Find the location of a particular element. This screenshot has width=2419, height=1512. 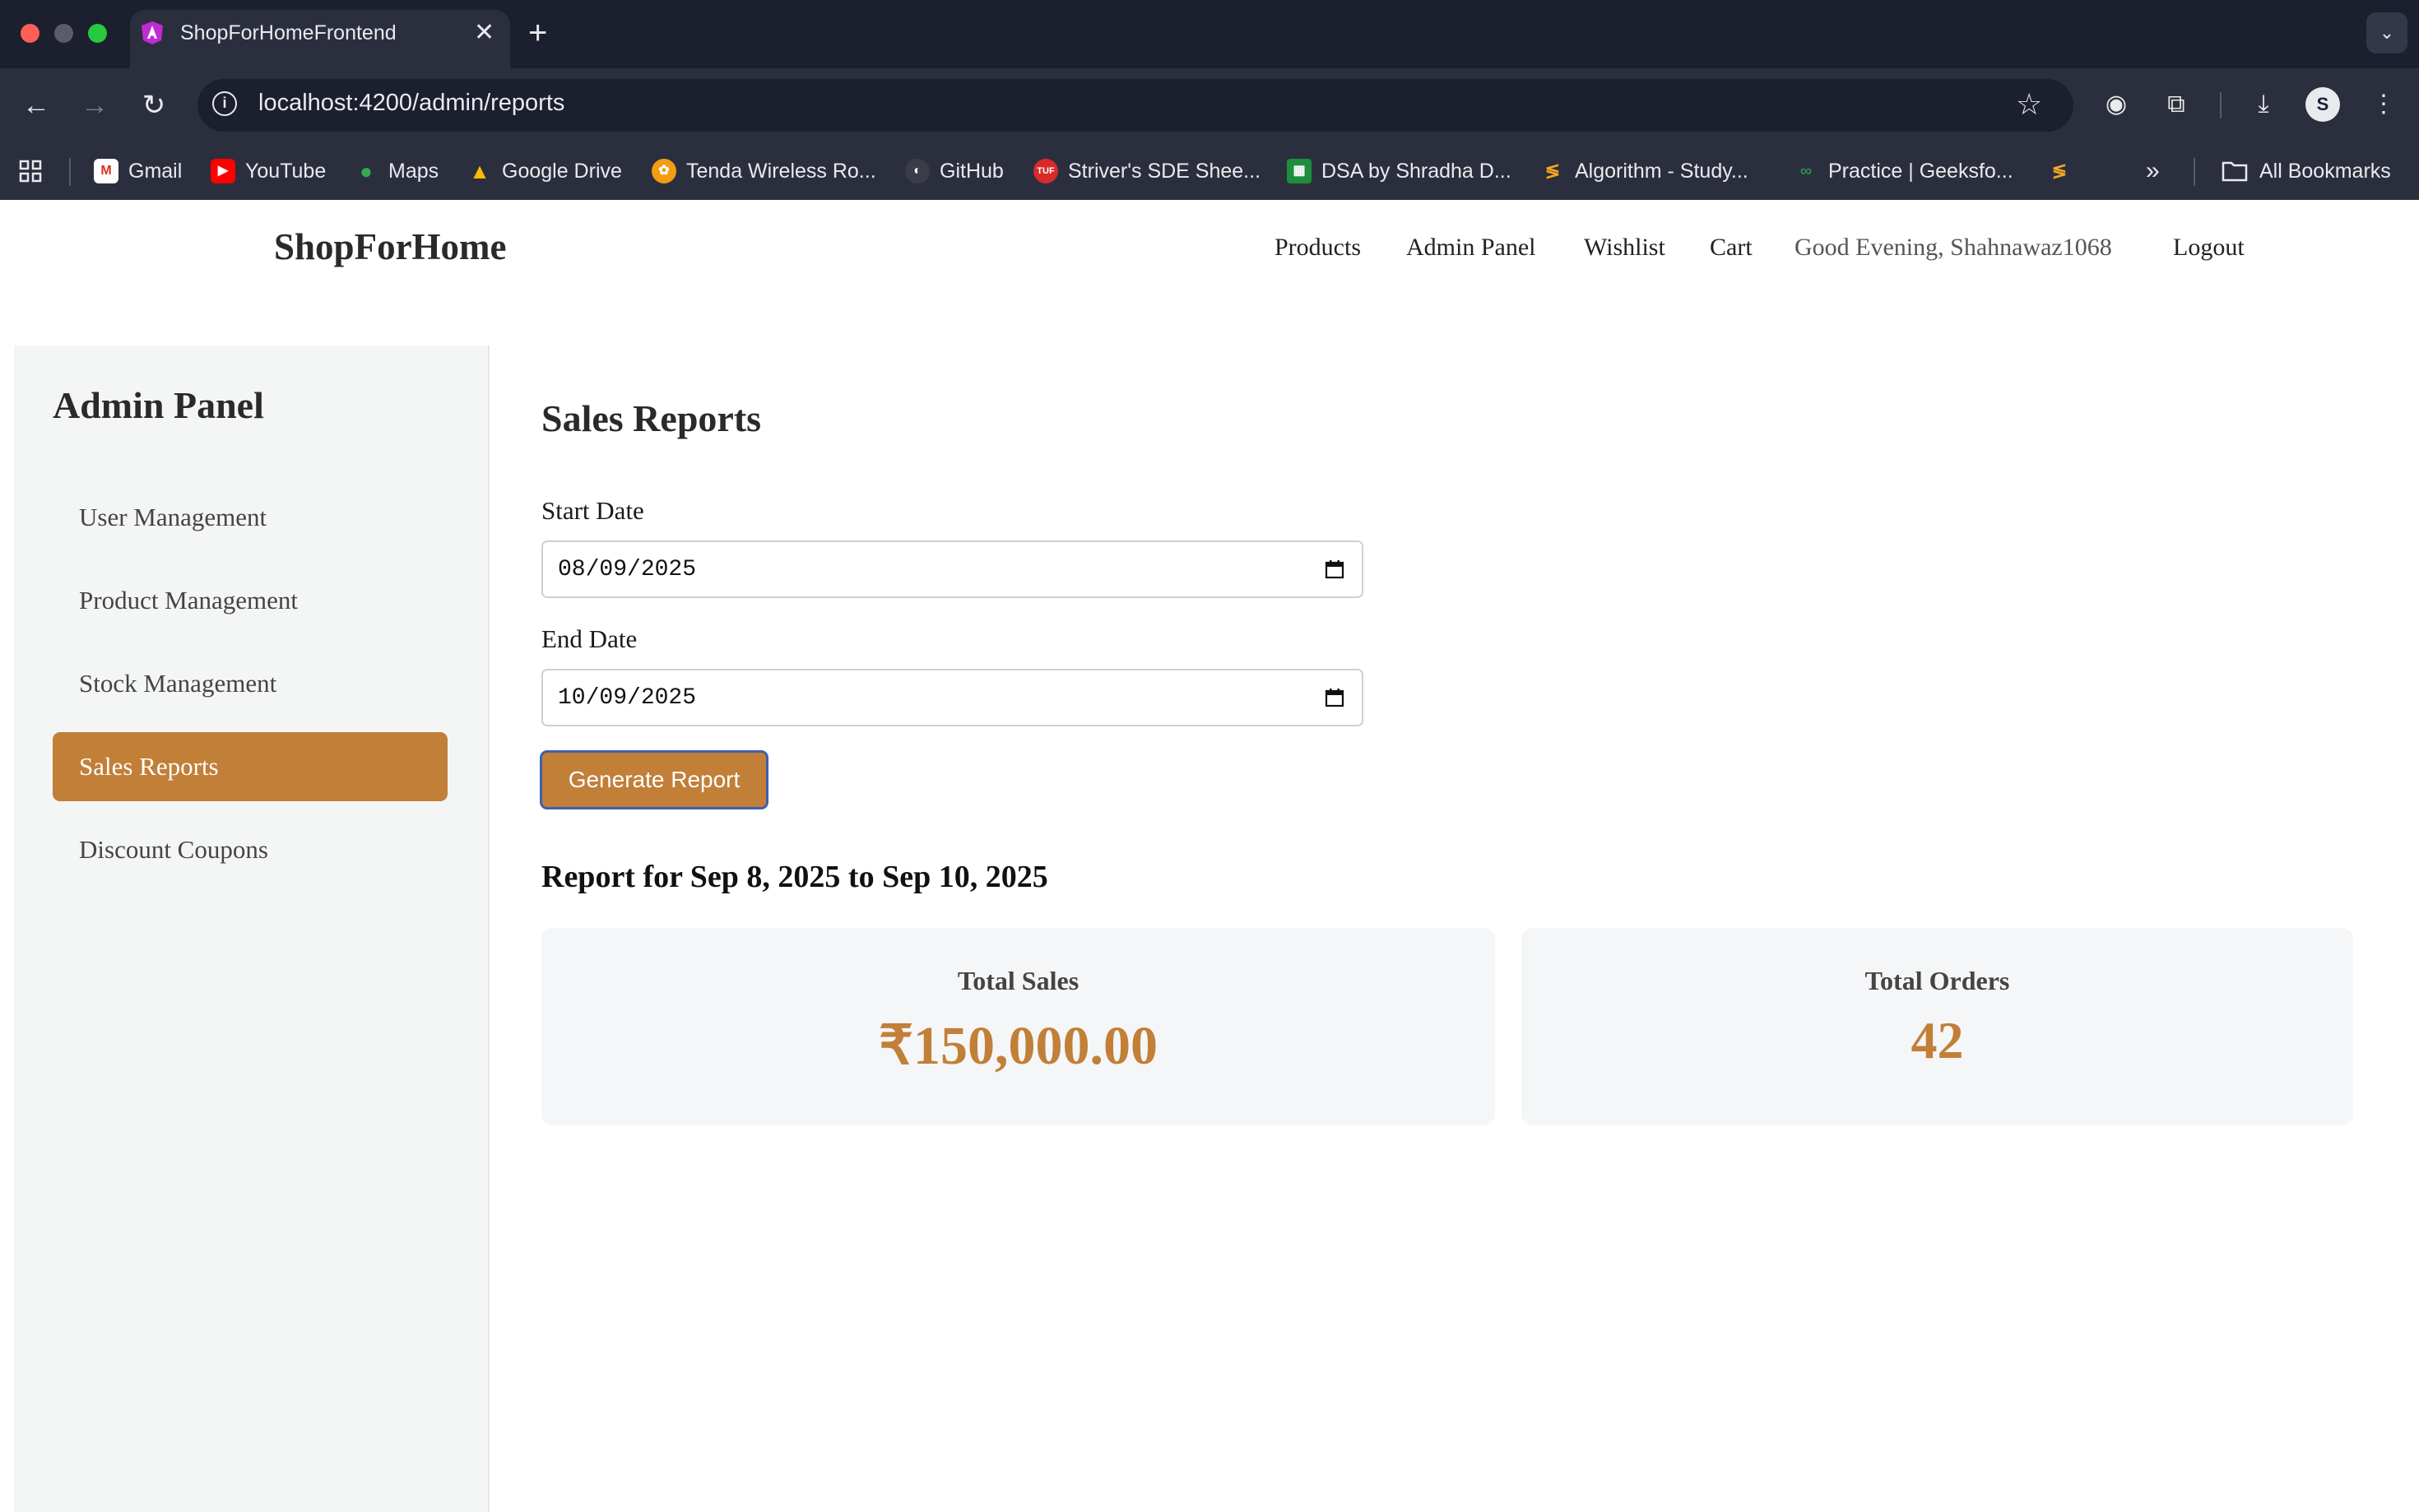

gmail-icon: M is located at coordinates (106, 171).